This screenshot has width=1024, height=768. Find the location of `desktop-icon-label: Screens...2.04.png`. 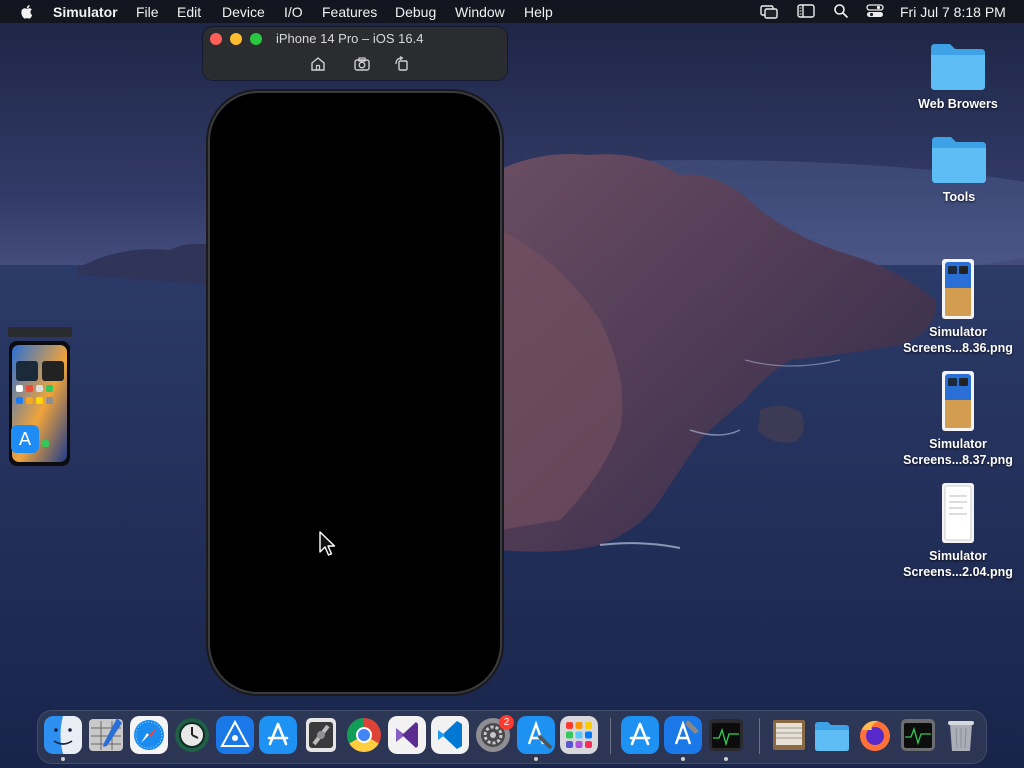

desktop-icon-label: Screens...2.04.png is located at coordinates (958, 572).